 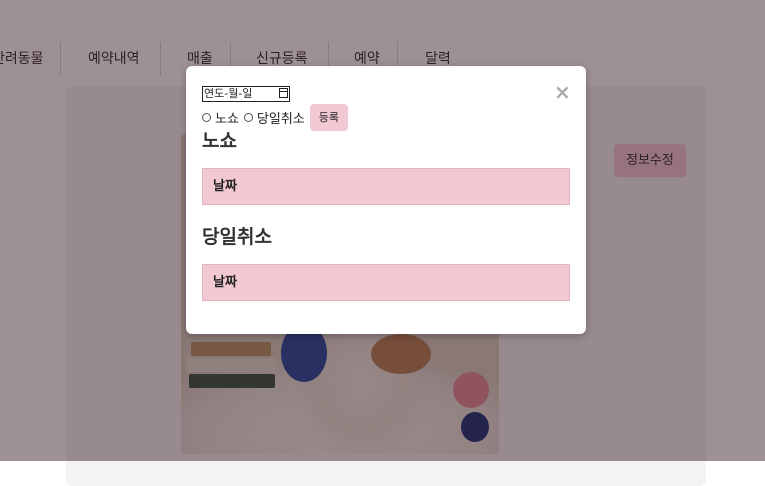 I want to click on calendar-icon, so click(x=283, y=93).